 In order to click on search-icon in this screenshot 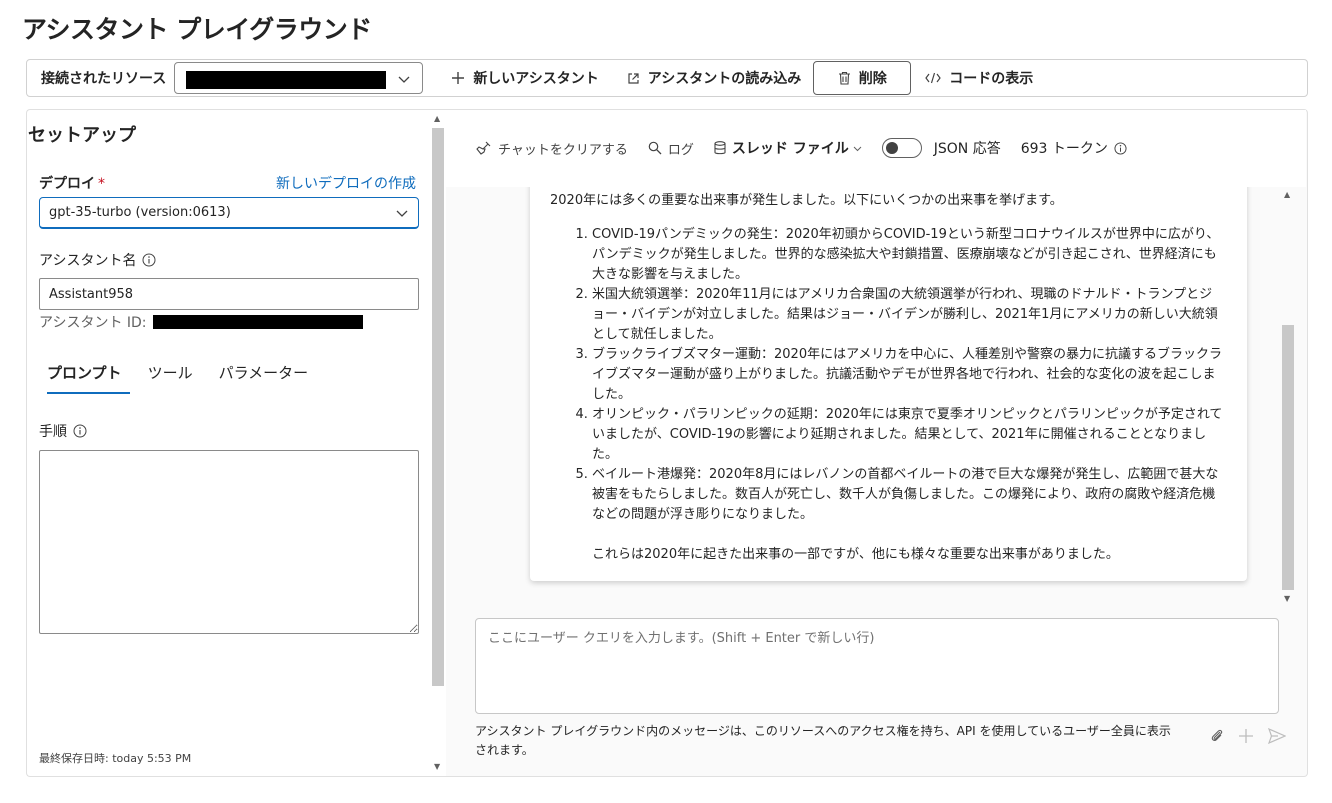, I will do `click(655, 148)`.